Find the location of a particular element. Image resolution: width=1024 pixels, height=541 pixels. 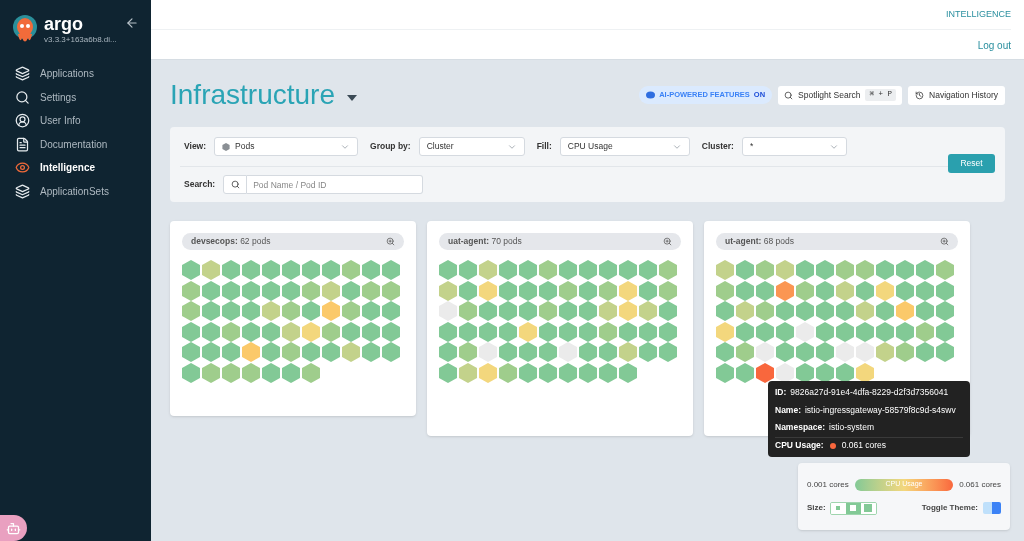

intelligence-link: INTELLIGENCE is located at coordinates (978, 14).